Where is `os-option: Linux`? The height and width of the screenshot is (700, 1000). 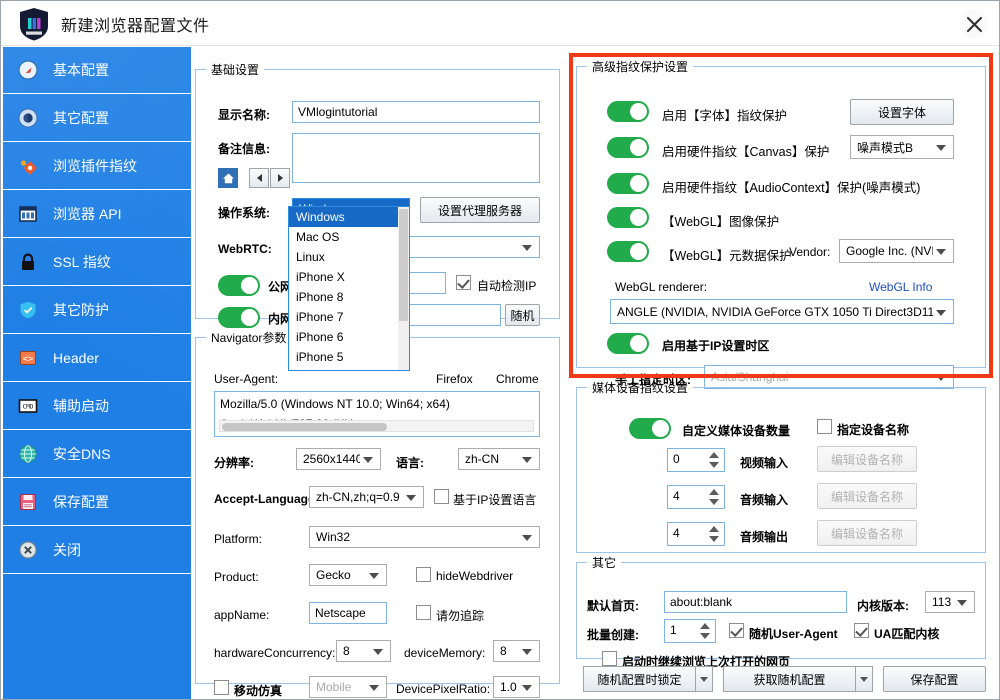
os-option: Linux is located at coordinates (349, 257).